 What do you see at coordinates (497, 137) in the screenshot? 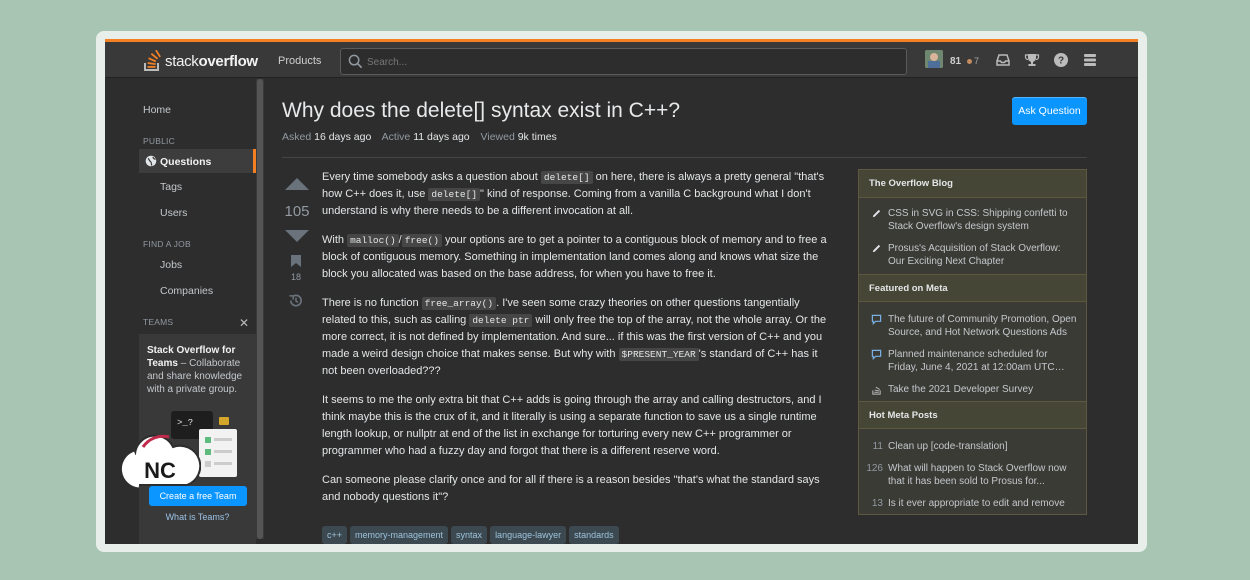
I see `viewed-label: Viewed` at bounding box center [497, 137].